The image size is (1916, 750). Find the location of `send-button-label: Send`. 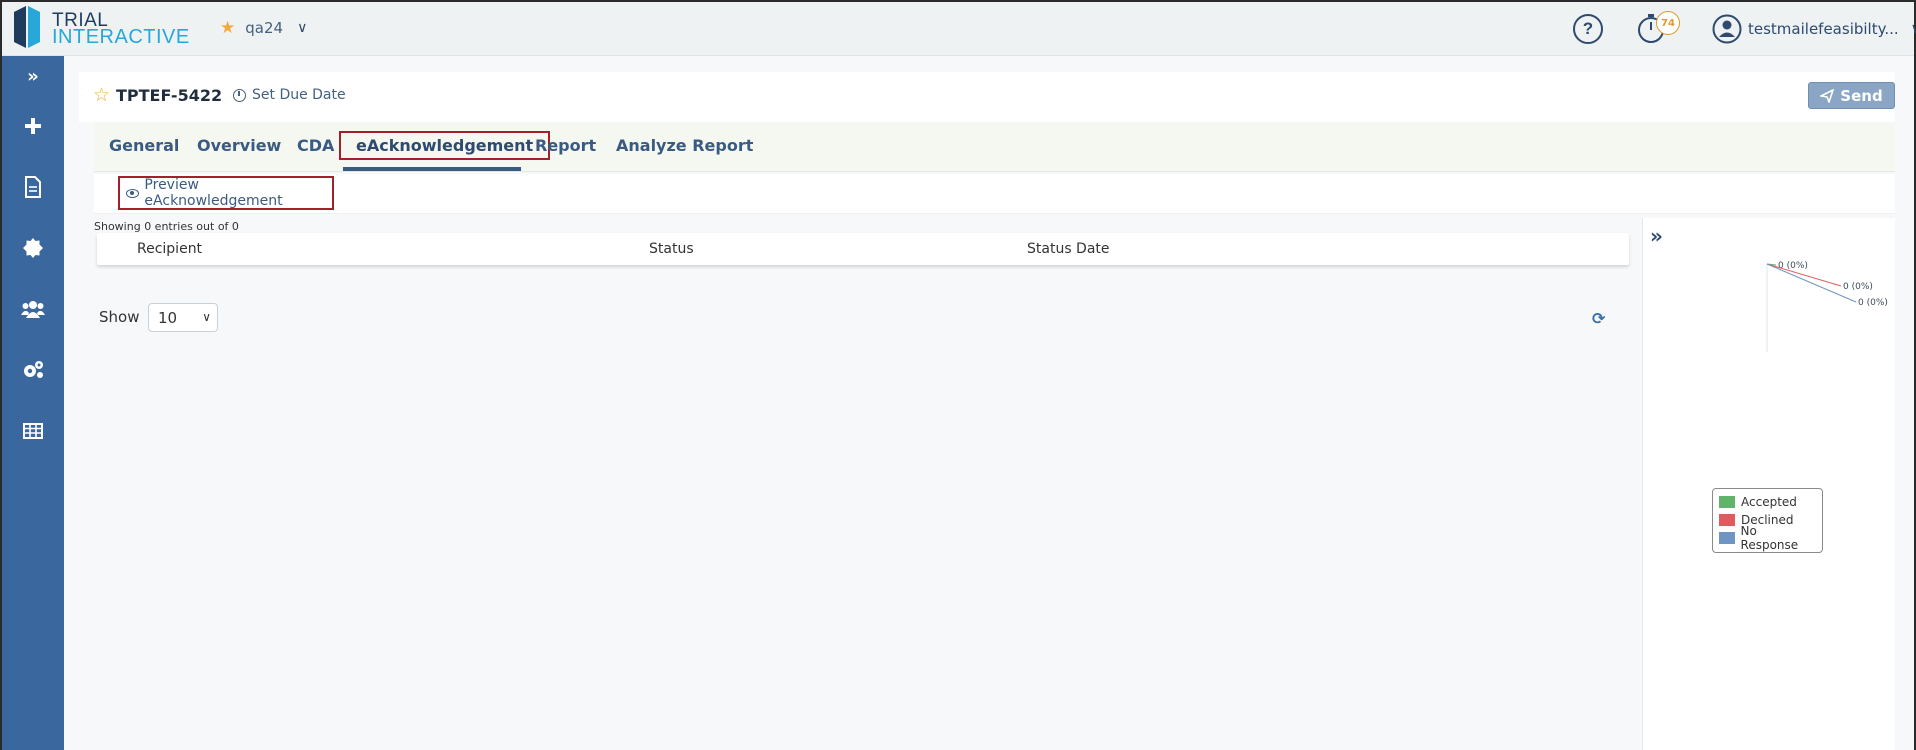

send-button-label: Send is located at coordinates (1861, 95).